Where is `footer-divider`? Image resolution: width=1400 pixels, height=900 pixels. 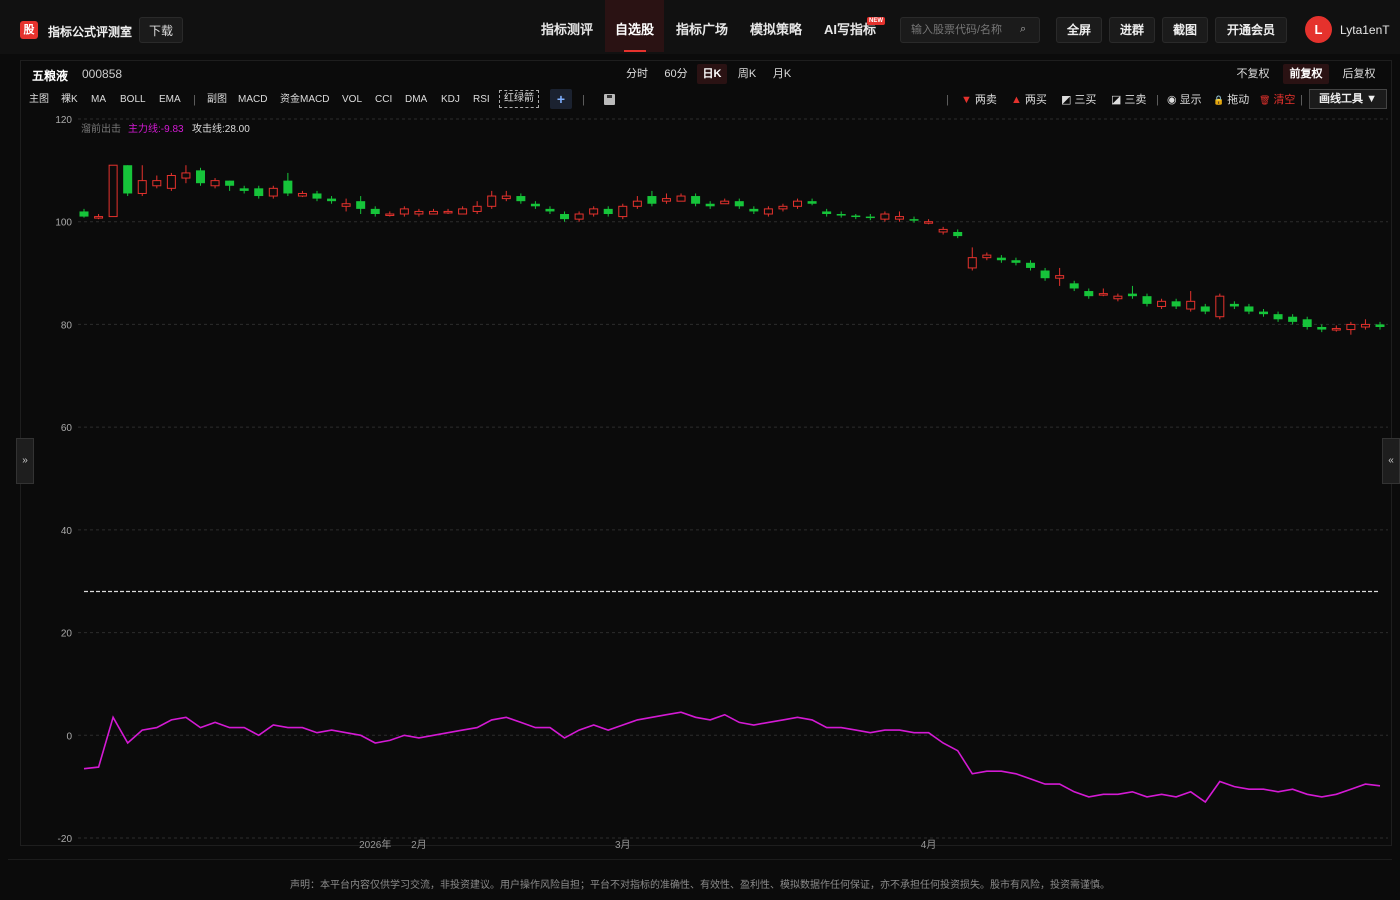
footer-divider is located at coordinates (700, 859).